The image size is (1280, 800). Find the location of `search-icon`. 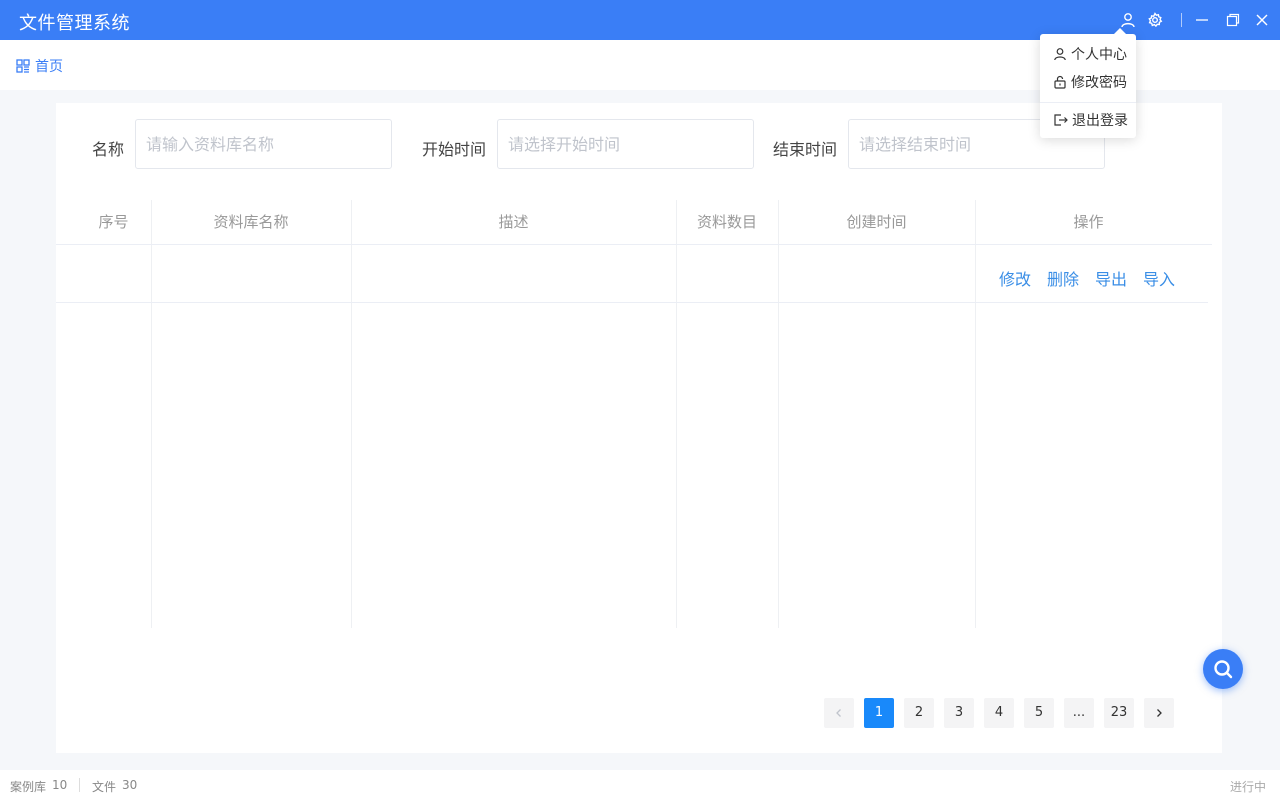

search-icon is located at coordinates (1223, 669).